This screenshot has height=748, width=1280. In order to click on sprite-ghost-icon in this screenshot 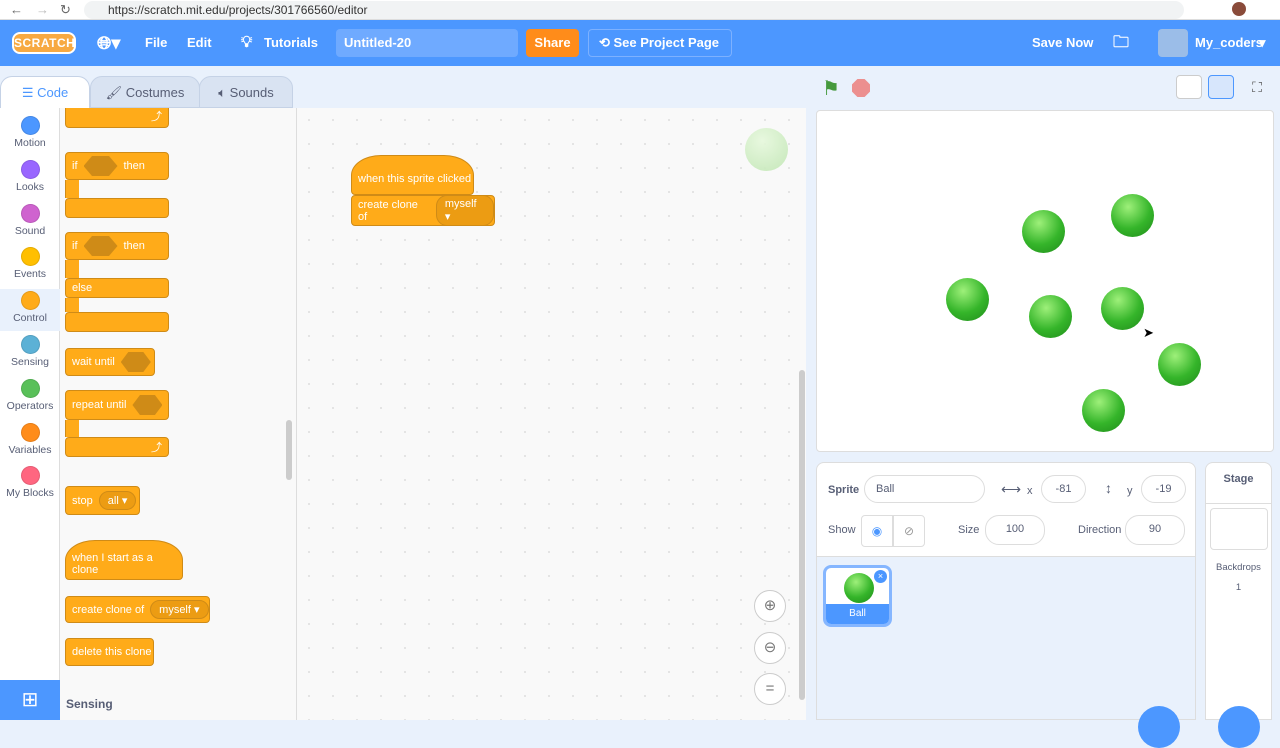, I will do `click(766, 149)`.